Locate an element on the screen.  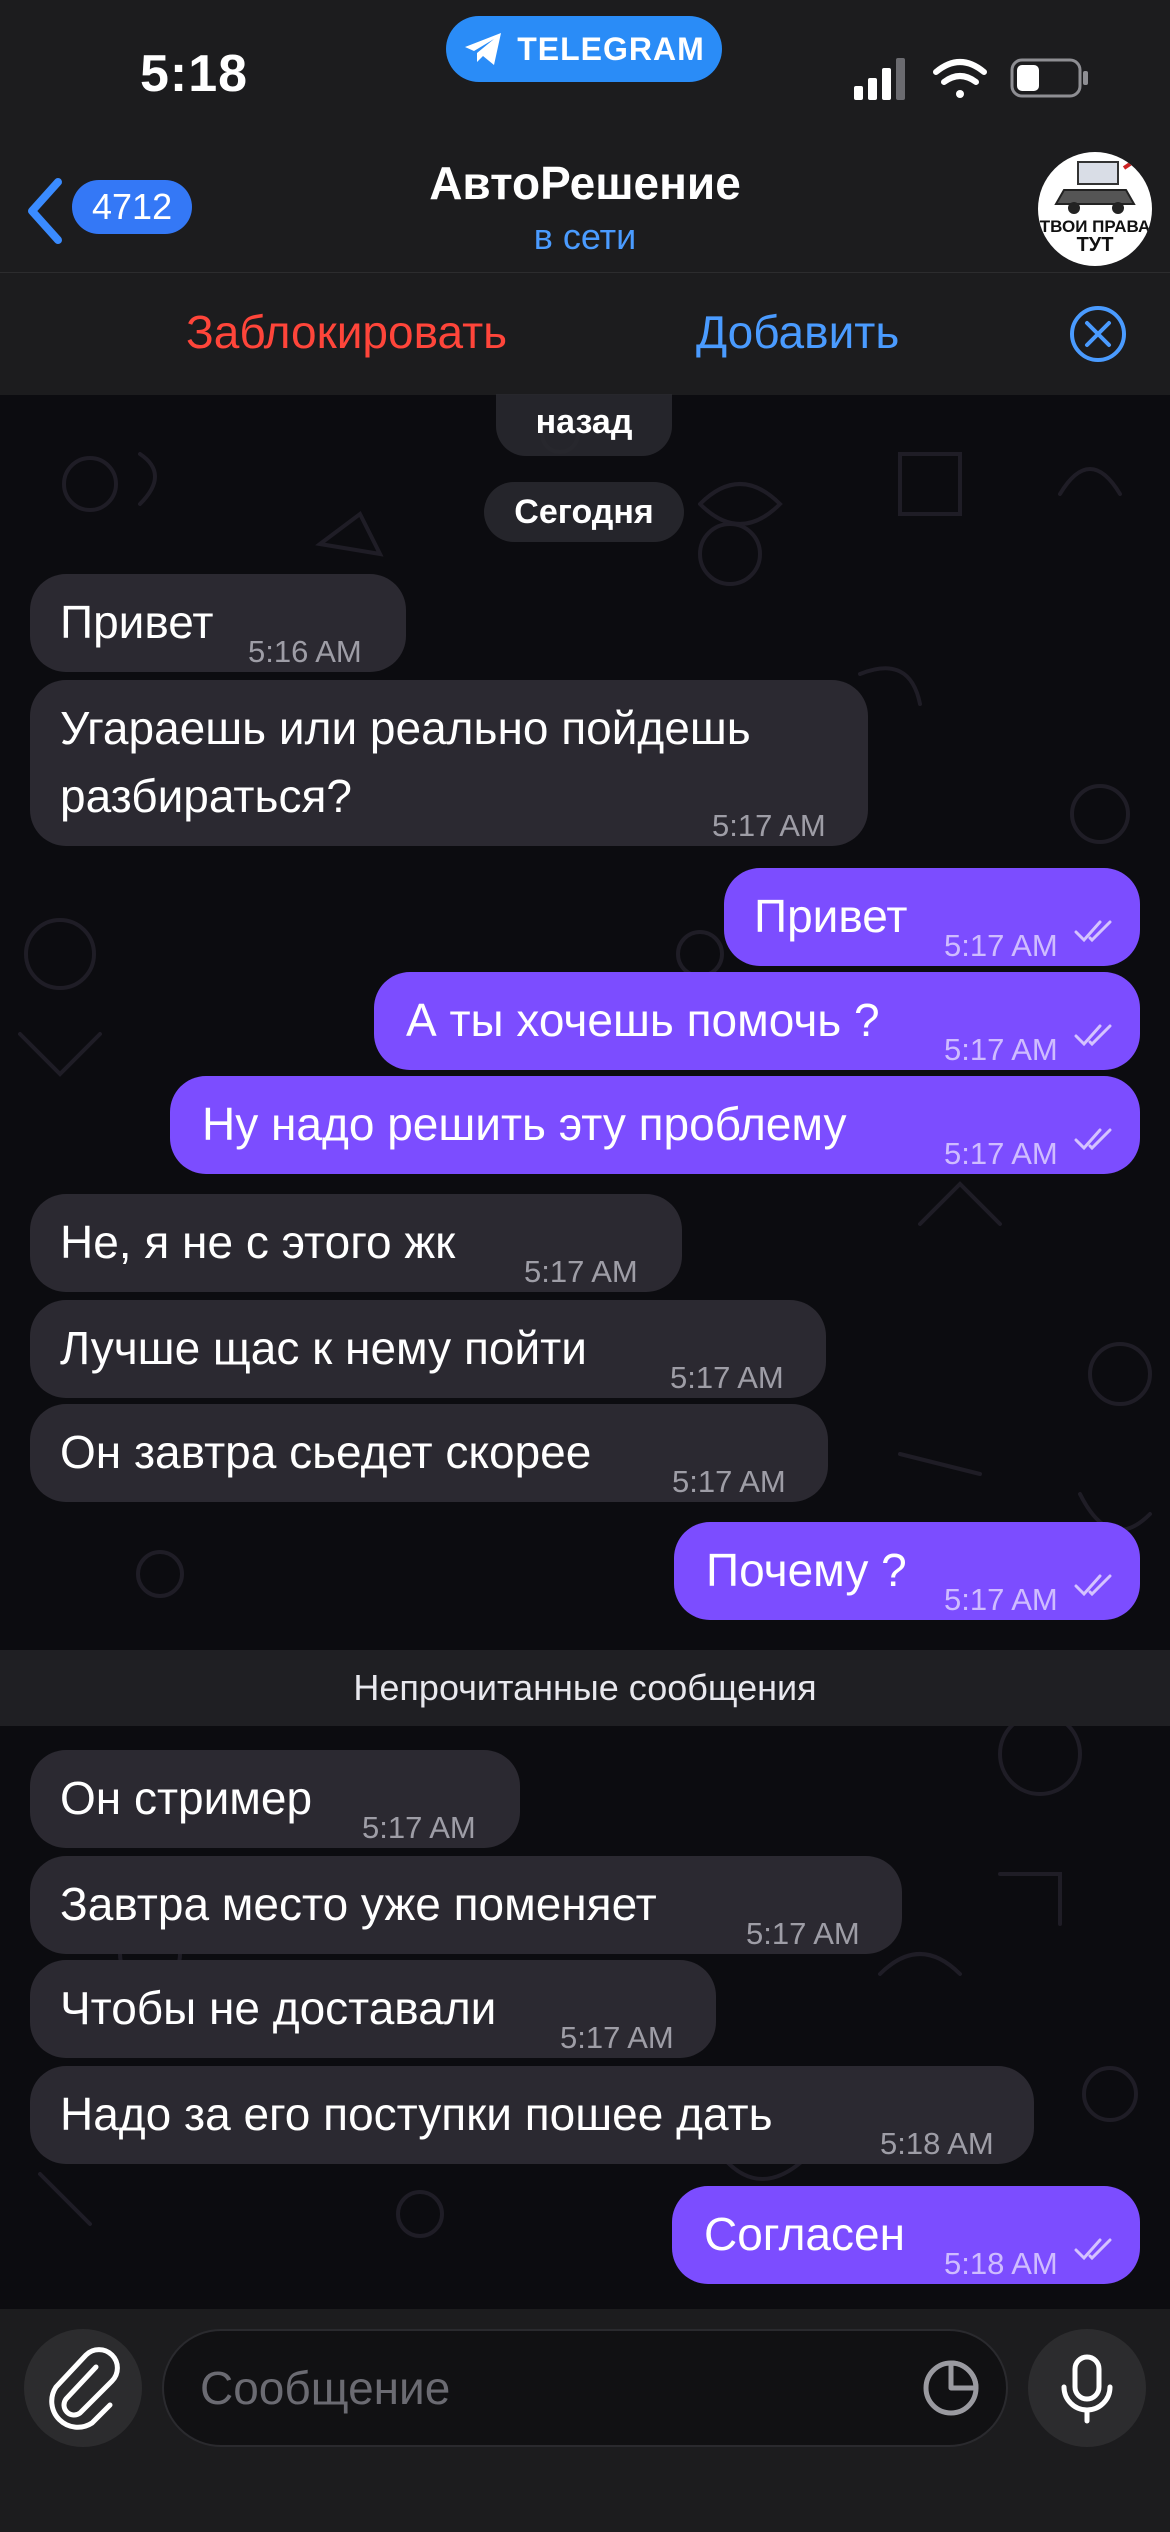
microphone-icon is located at coordinates (1087, 2389).